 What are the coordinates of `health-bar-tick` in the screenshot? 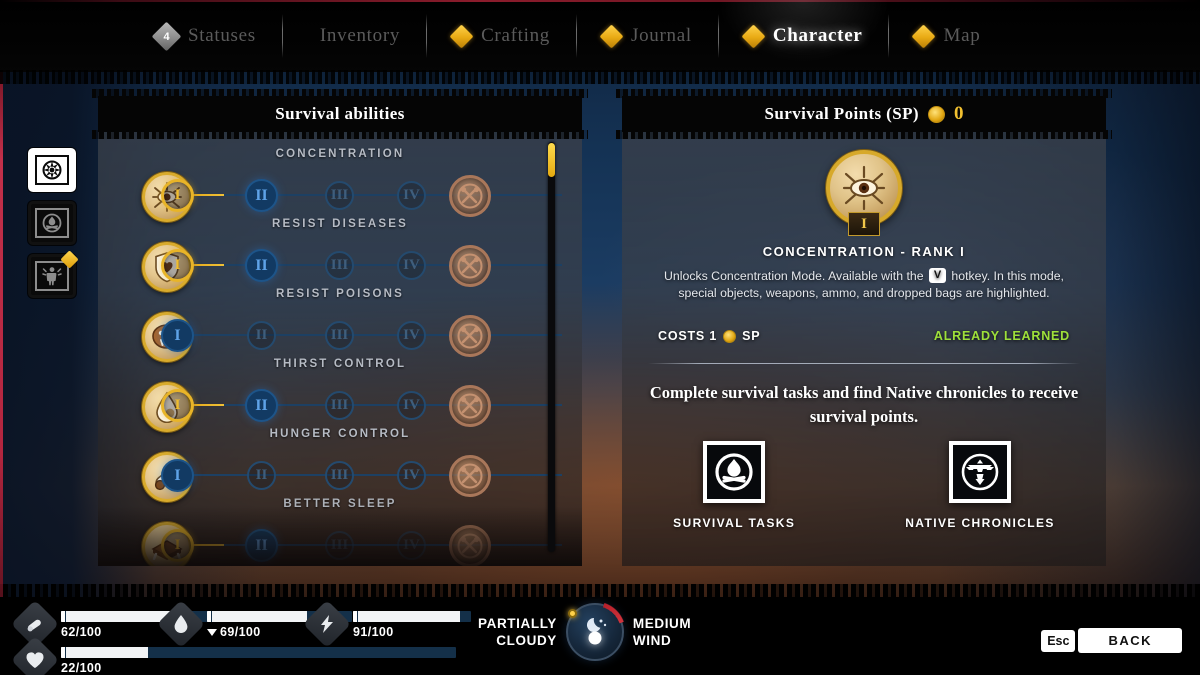 It's located at (63, 652).